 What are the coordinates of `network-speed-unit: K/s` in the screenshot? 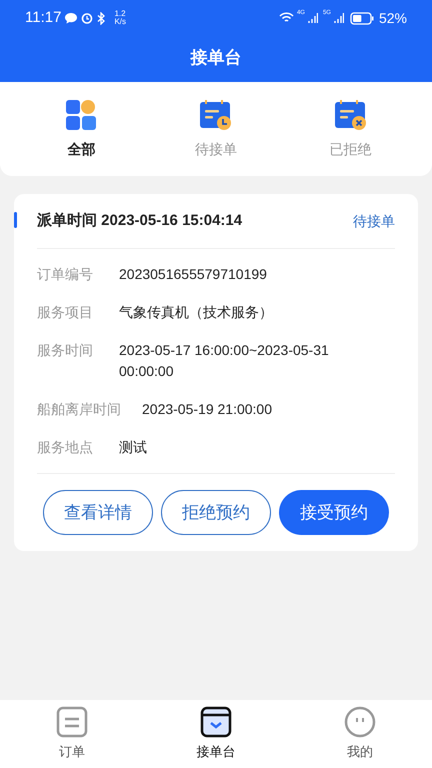 It's located at (120, 22).